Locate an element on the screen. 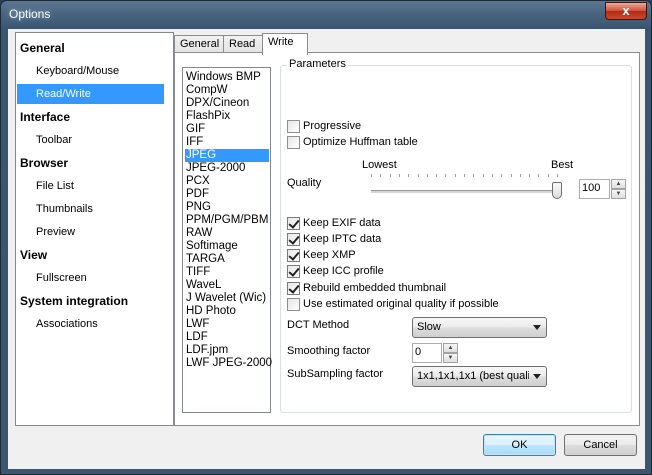  smoothing-up-arrow-icon: ▲ is located at coordinates (450, 348).